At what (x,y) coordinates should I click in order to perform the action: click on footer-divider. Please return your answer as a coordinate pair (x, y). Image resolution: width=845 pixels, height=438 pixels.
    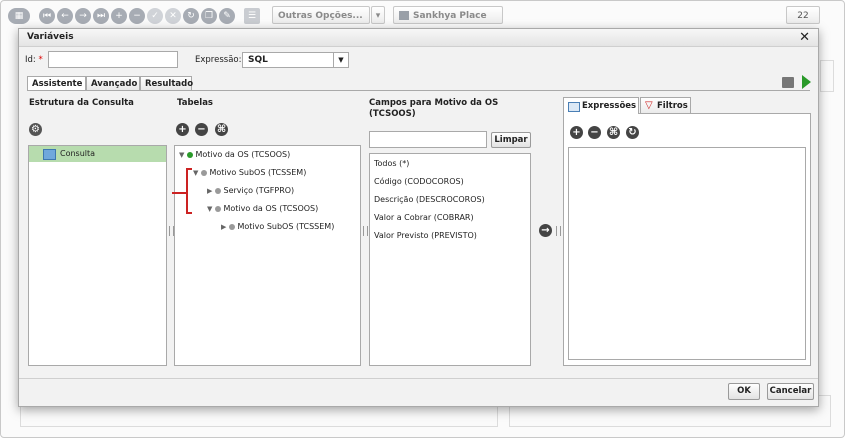
    Looking at the image, I should click on (418, 378).